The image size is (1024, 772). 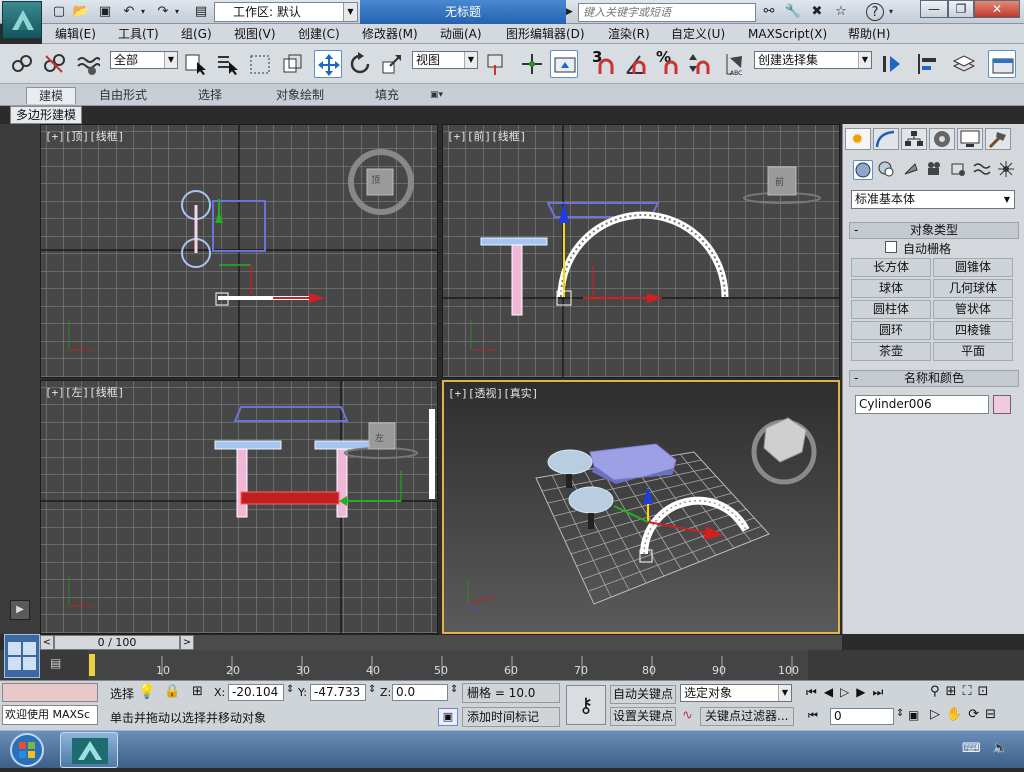 What do you see at coordinates (75, 34) in the screenshot?
I see `menu-edit: 编辑(E)` at bounding box center [75, 34].